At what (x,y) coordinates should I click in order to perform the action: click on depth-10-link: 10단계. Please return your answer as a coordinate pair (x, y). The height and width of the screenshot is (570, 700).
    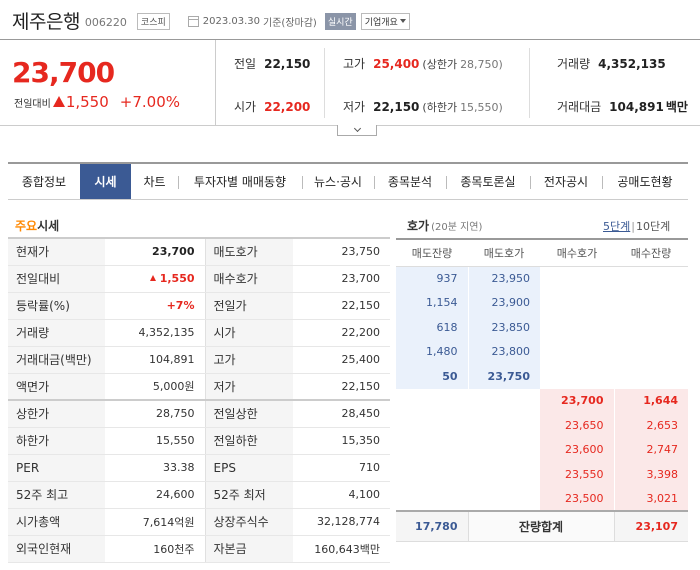
    Looking at the image, I should click on (653, 226).